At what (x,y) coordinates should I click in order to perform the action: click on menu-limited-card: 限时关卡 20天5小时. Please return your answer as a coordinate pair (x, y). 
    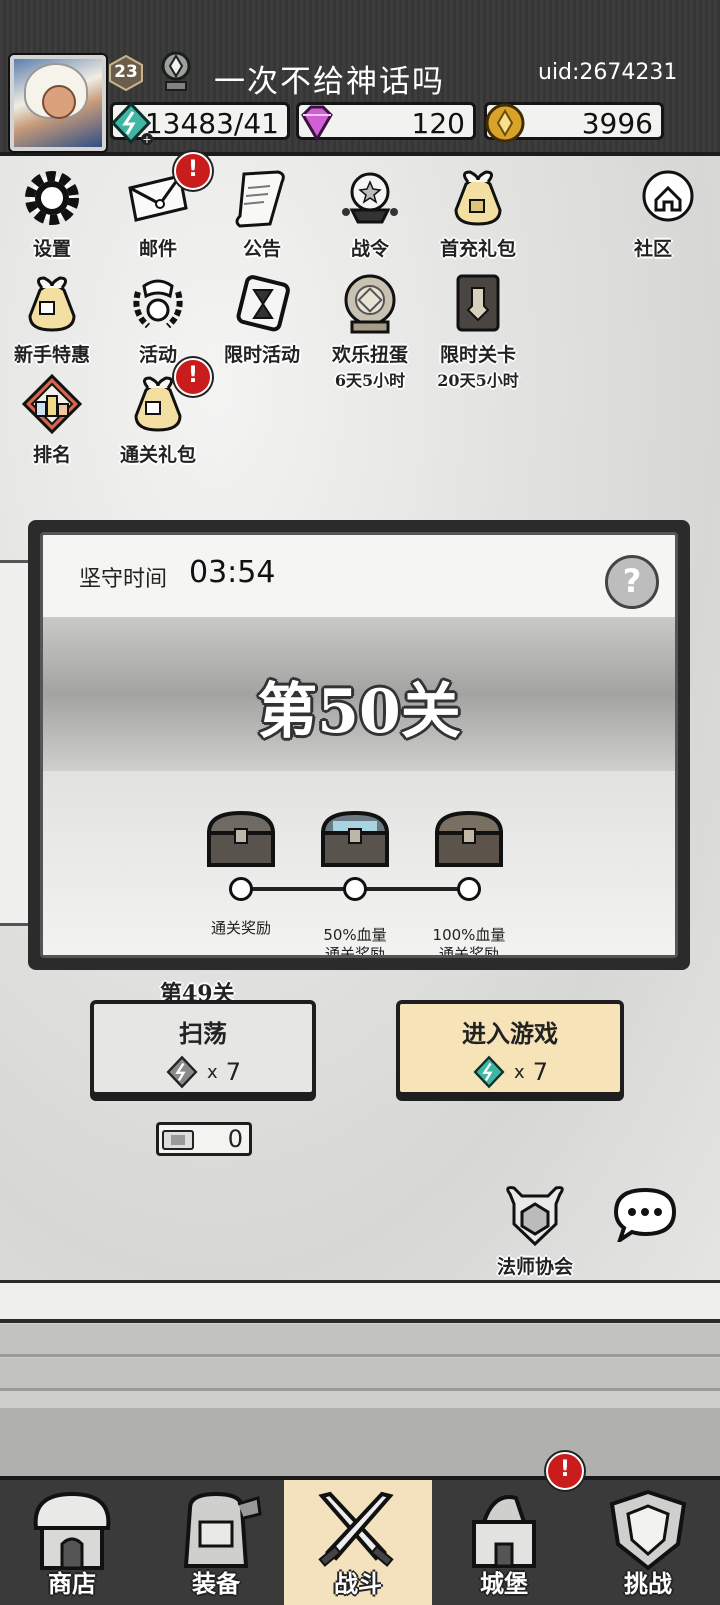
    Looking at the image, I should click on (478, 331).